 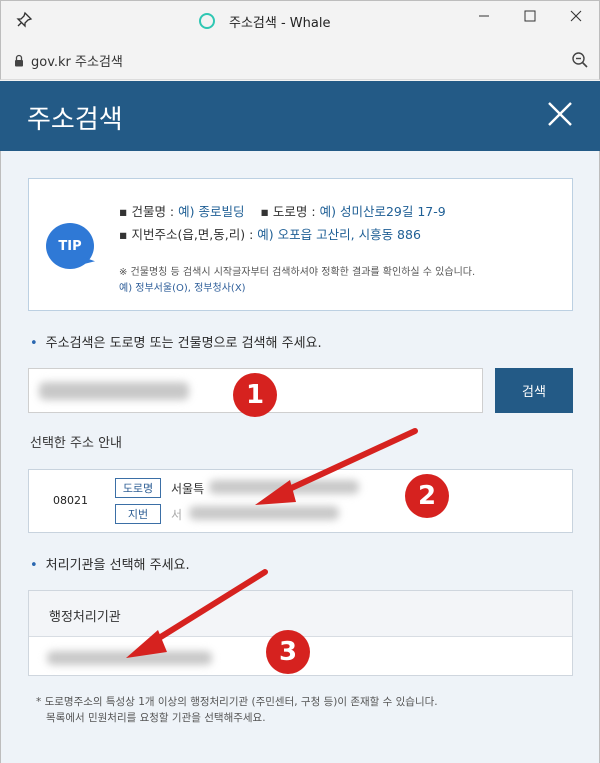 What do you see at coordinates (182, 288) in the screenshot?
I see `tip-note-example: 예) 정부서울(O), 정부청사(X)` at bounding box center [182, 288].